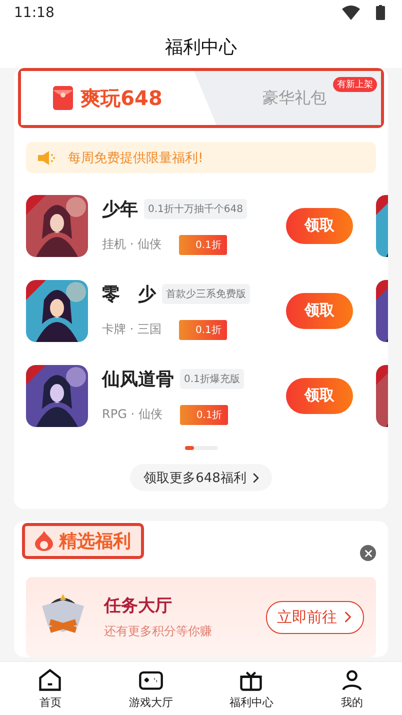 The height and width of the screenshot is (715, 402). Describe the element at coordinates (195, 208) in the screenshot. I see `game-tag: 0.1折十万抽千个648` at that location.